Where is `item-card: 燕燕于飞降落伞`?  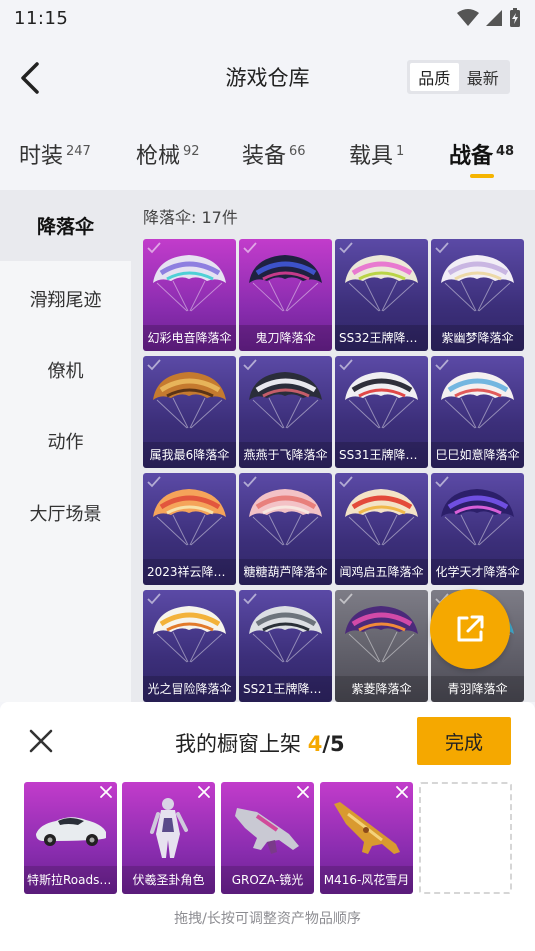 item-card: 燕燕于飞降落伞 is located at coordinates (285, 412).